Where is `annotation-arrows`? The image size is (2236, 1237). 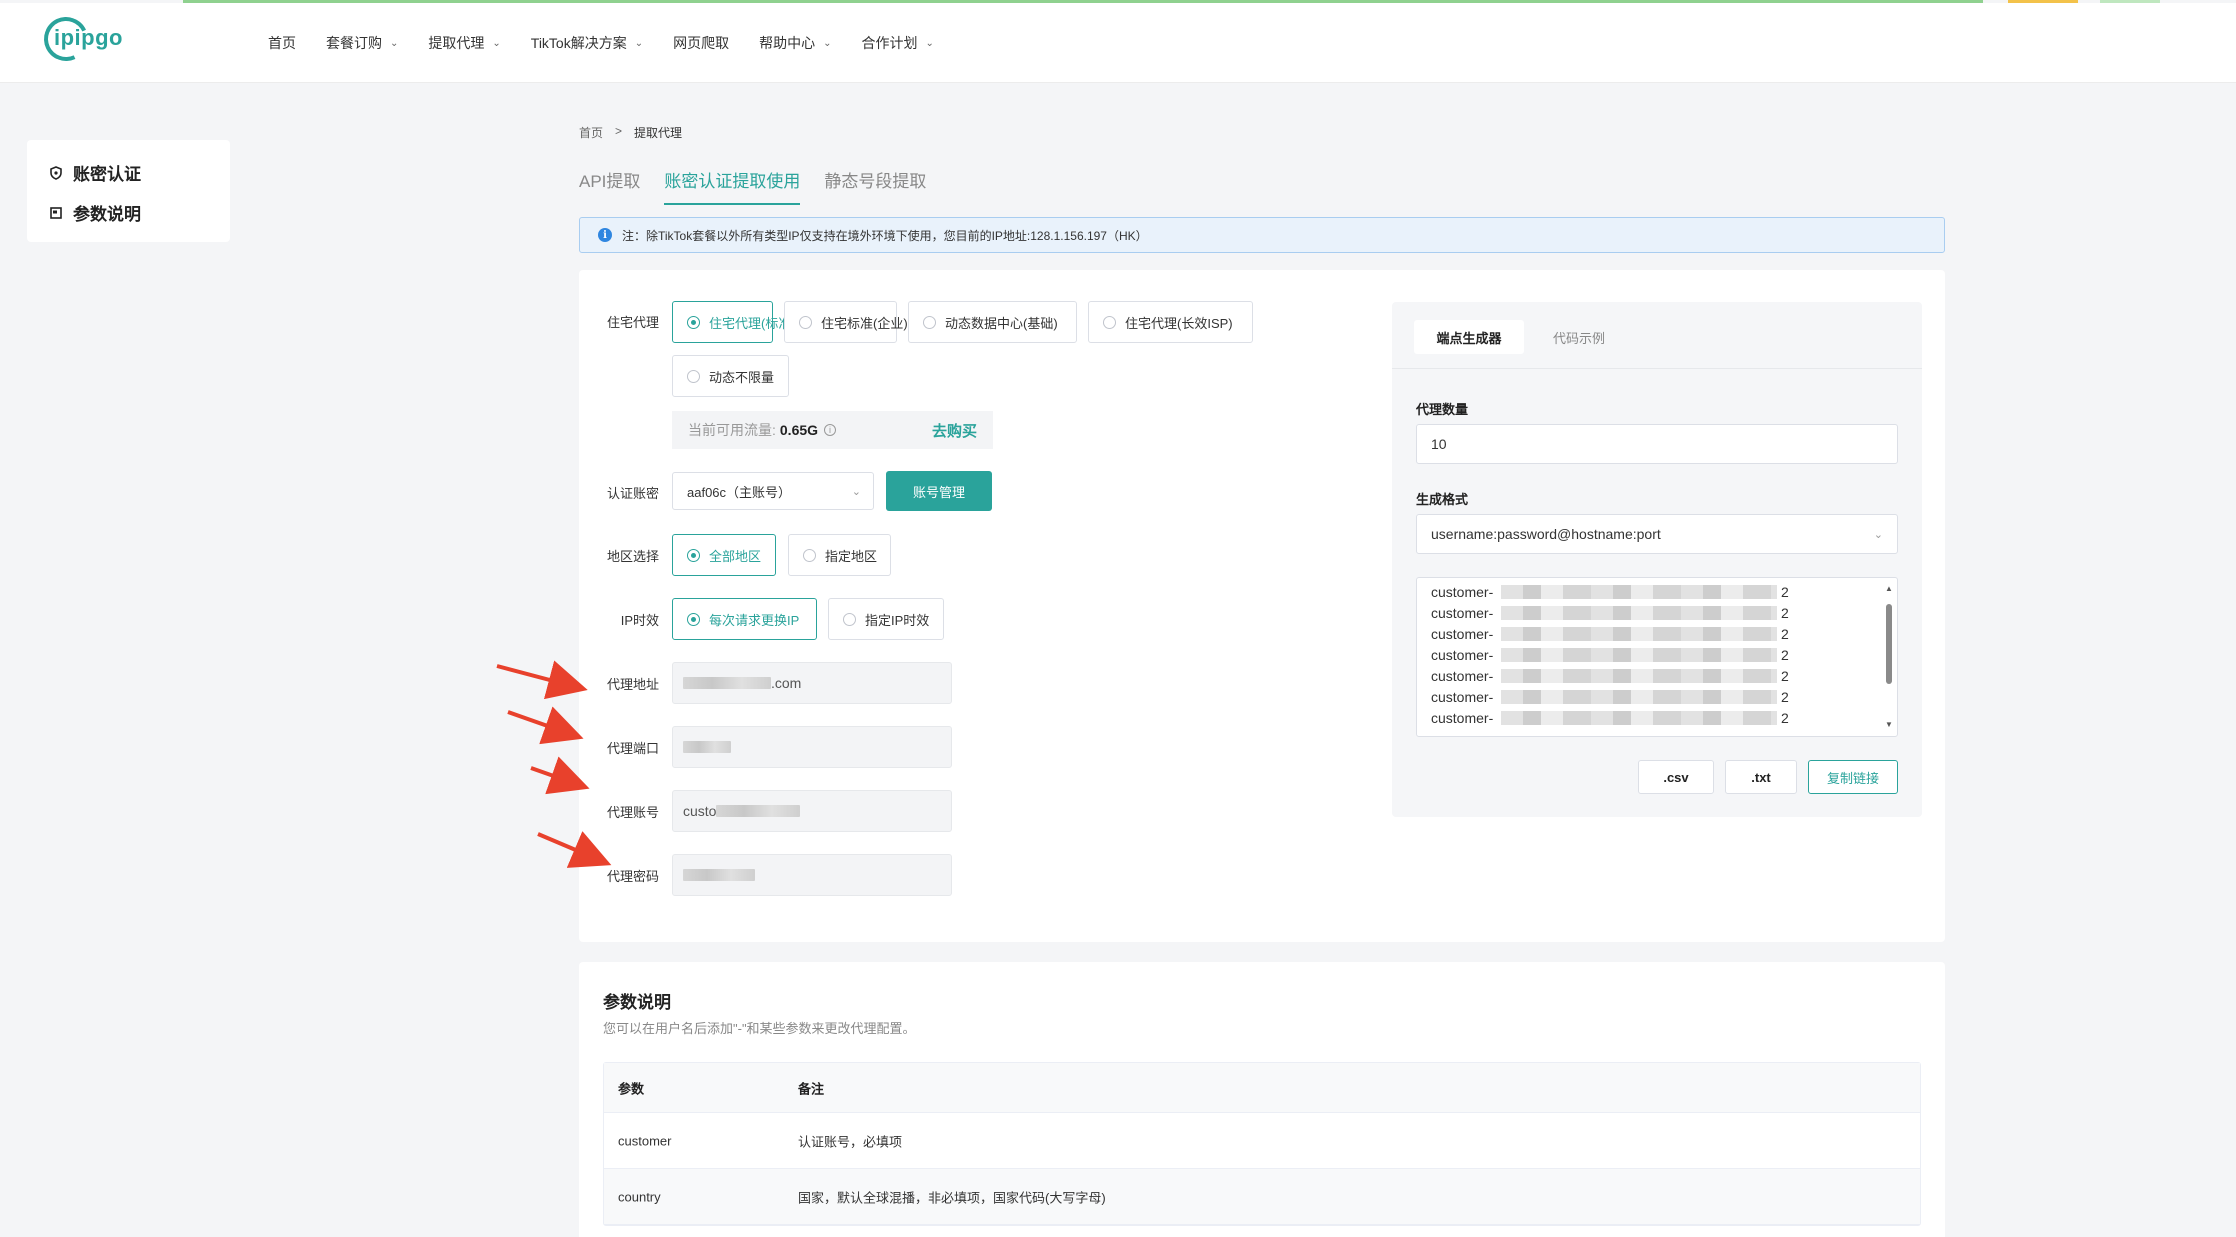
annotation-arrows is located at coordinates (554, 764).